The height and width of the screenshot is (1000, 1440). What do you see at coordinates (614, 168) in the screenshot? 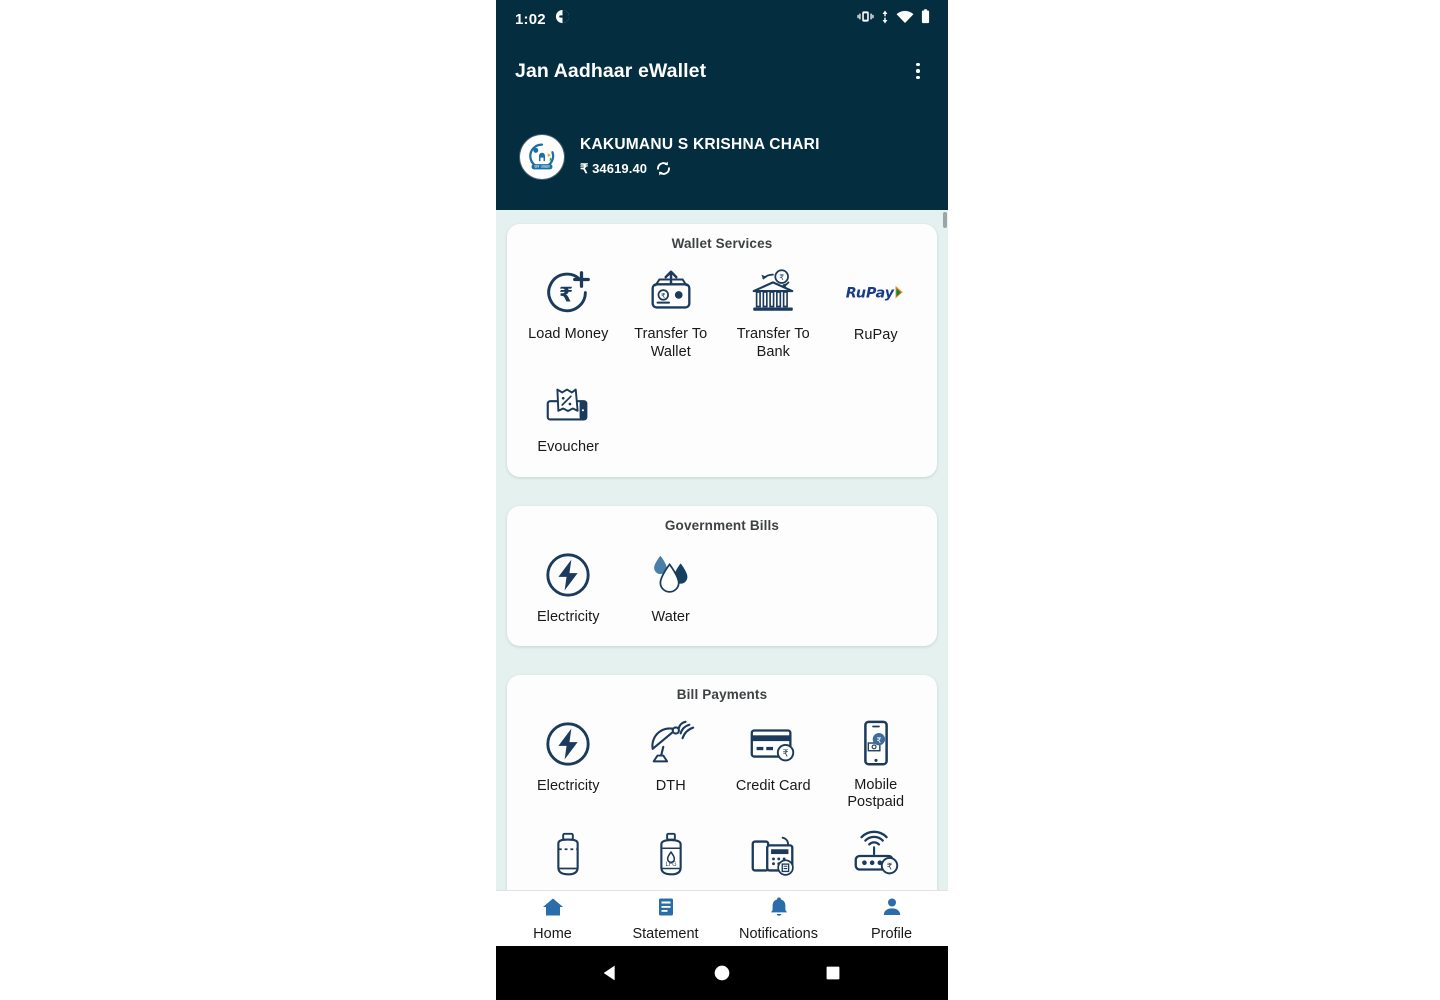
I see `wallet-balance: ₹ 34619.40` at bounding box center [614, 168].